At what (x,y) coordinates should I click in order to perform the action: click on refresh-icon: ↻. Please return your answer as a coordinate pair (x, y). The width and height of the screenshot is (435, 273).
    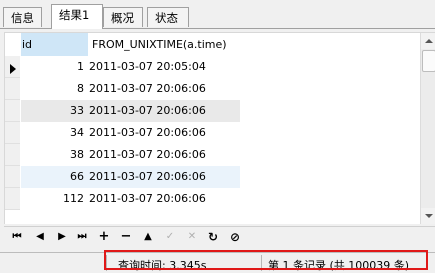
    Looking at the image, I should click on (213, 237).